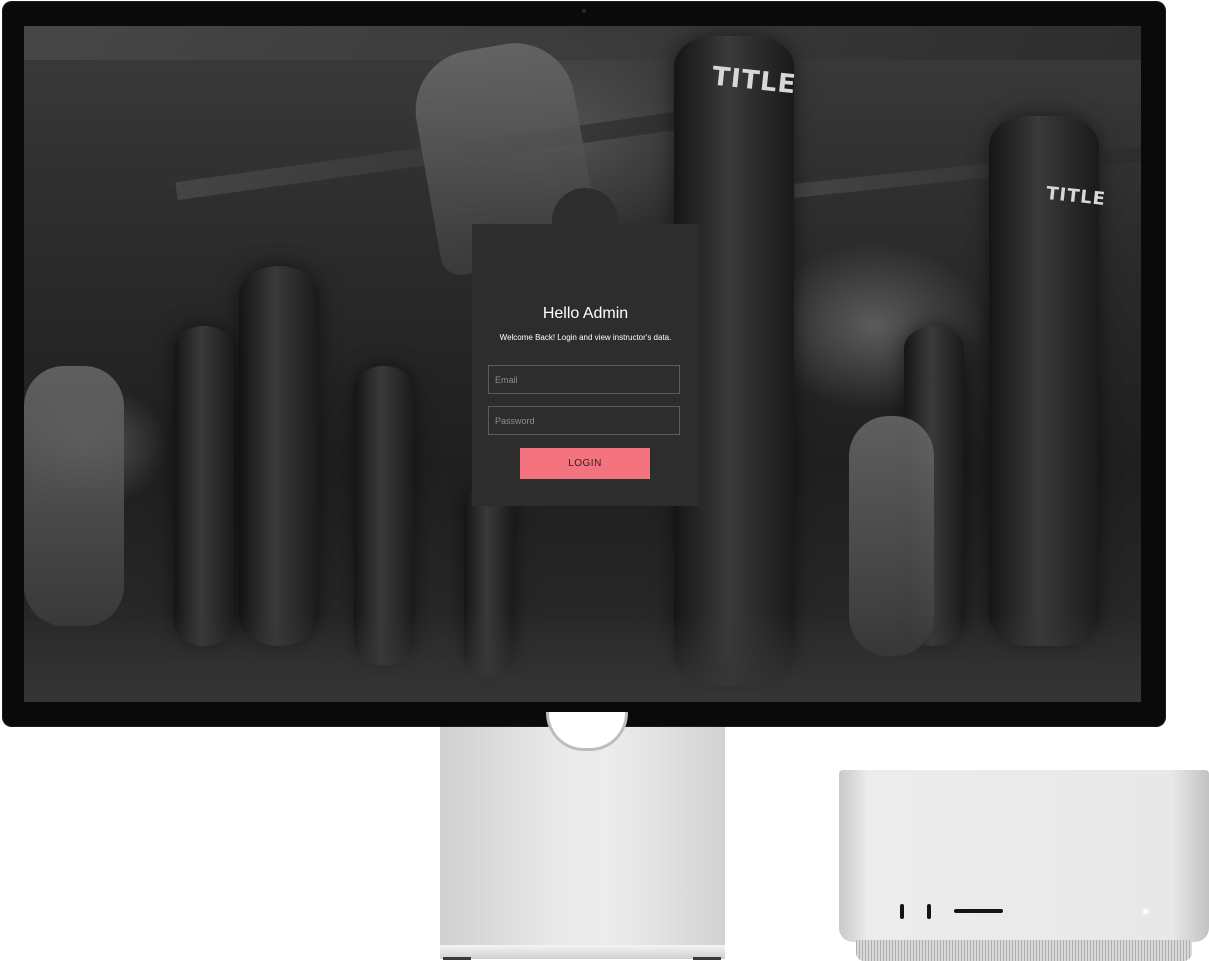  Describe the element at coordinates (584, 11) in the screenshot. I see `camera-icon` at that location.